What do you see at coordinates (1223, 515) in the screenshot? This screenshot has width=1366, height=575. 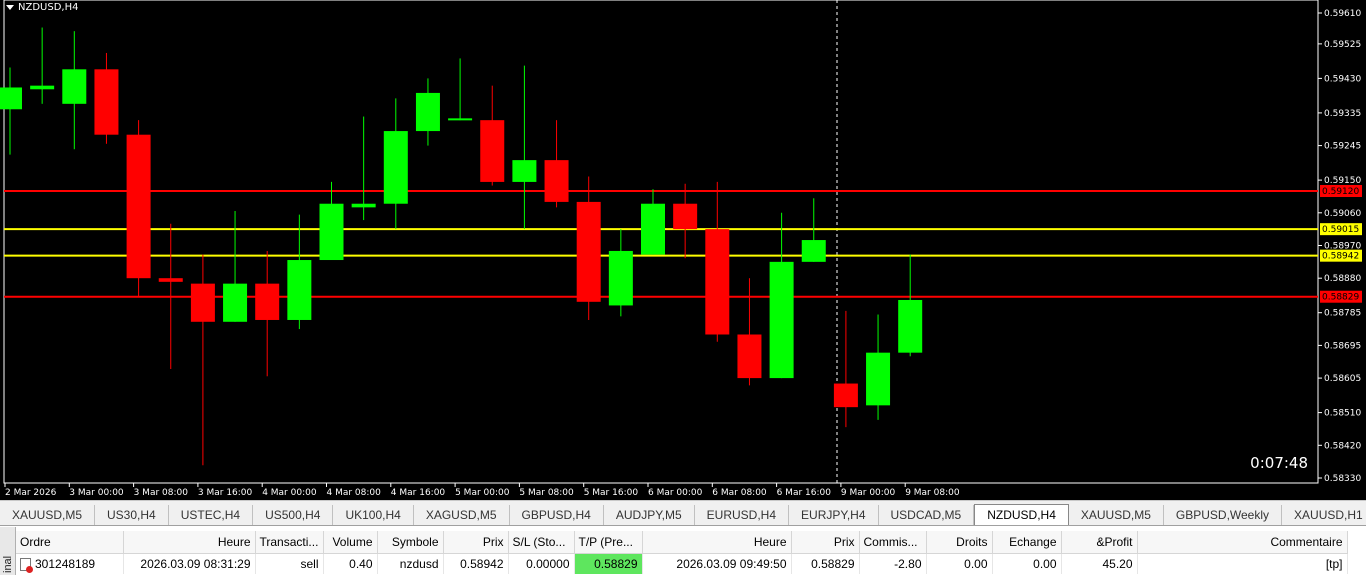 I see `chart-tab: GBPUSD,Weekly` at bounding box center [1223, 515].